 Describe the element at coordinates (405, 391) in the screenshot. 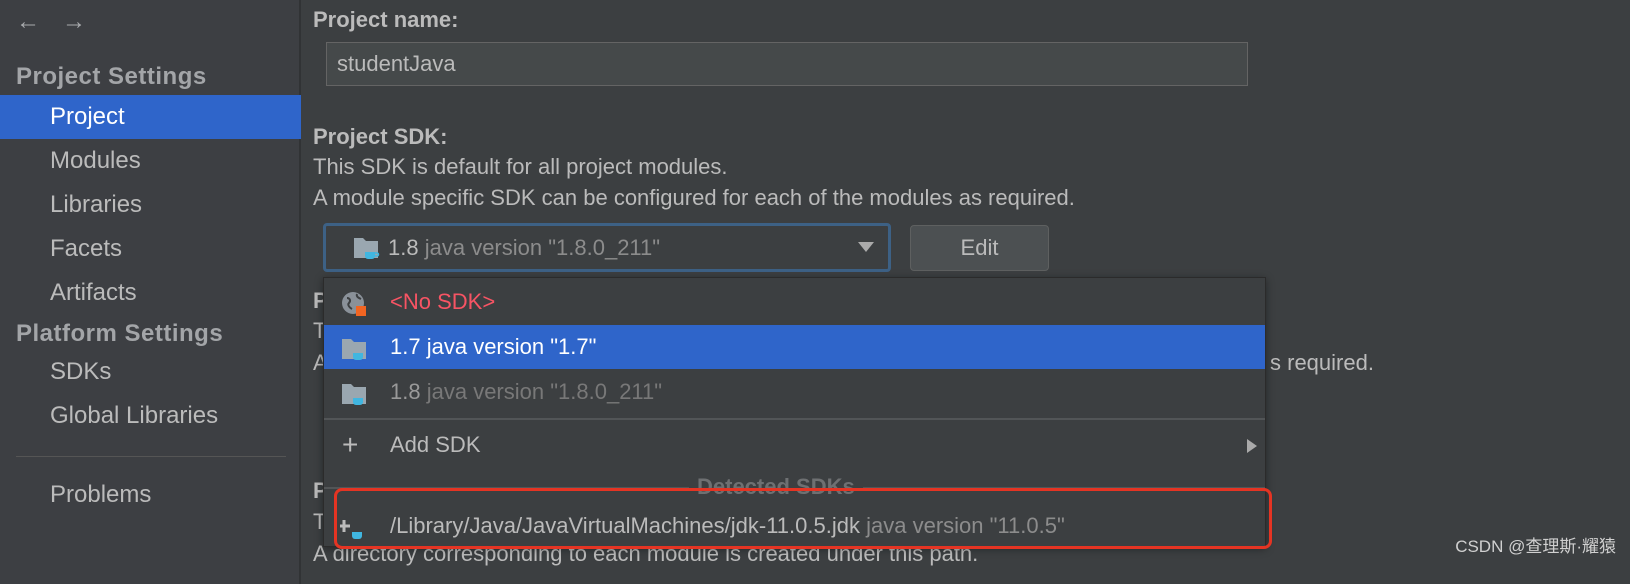

I see `sdk-name: 1.8` at that location.